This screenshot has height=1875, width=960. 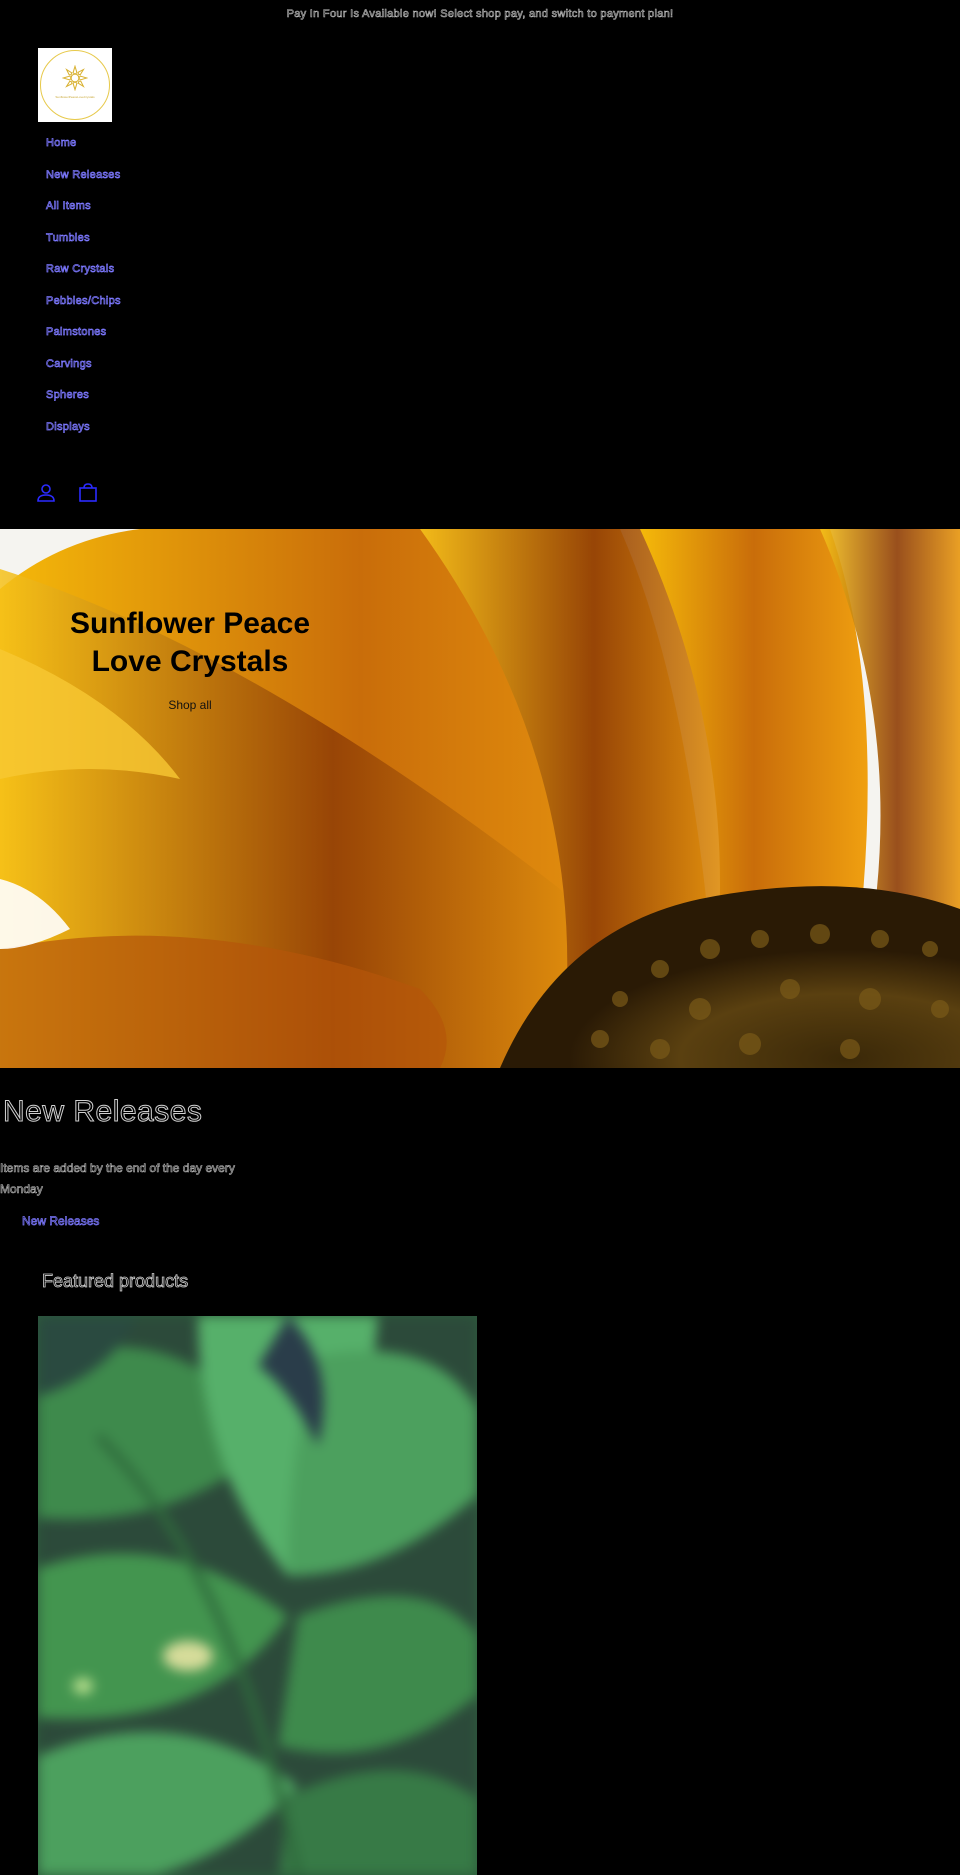 What do you see at coordinates (83, 434) in the screenshot?
I see `nav-item-displays: Displays` at bounding box center [83, 434].